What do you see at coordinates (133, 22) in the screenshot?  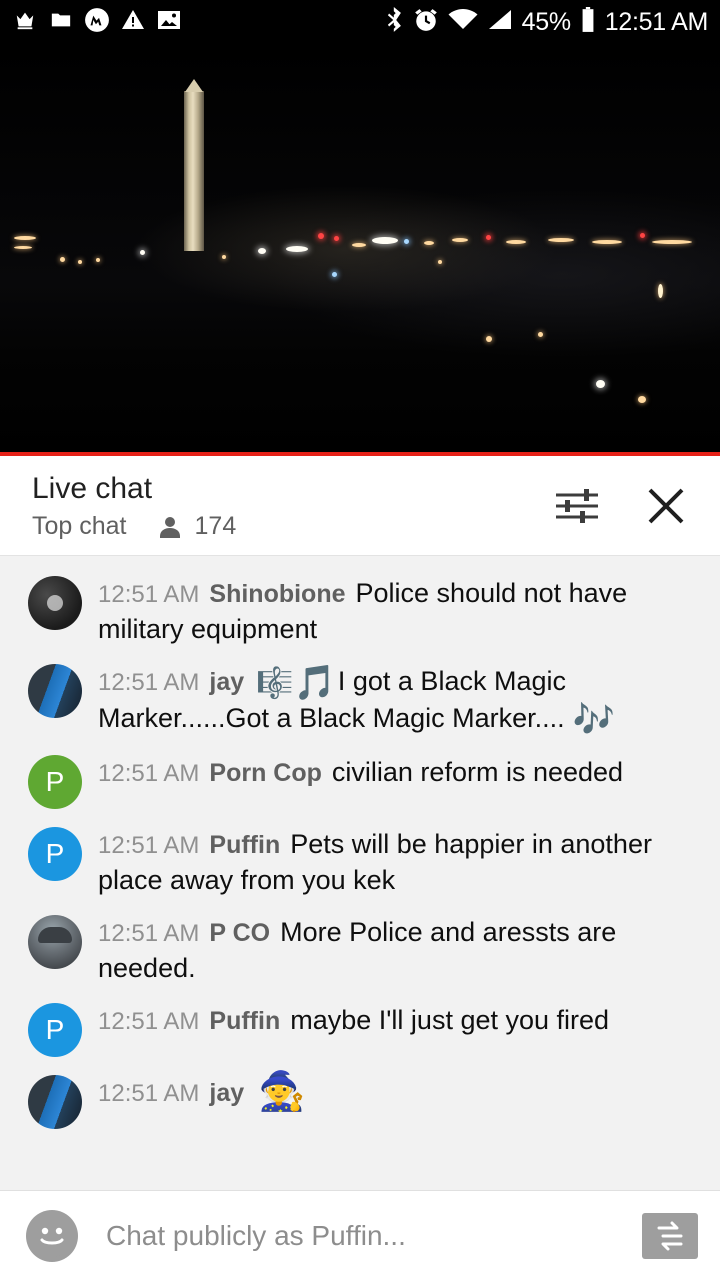 I see `warning-icon` at bounding box center [133, 22].